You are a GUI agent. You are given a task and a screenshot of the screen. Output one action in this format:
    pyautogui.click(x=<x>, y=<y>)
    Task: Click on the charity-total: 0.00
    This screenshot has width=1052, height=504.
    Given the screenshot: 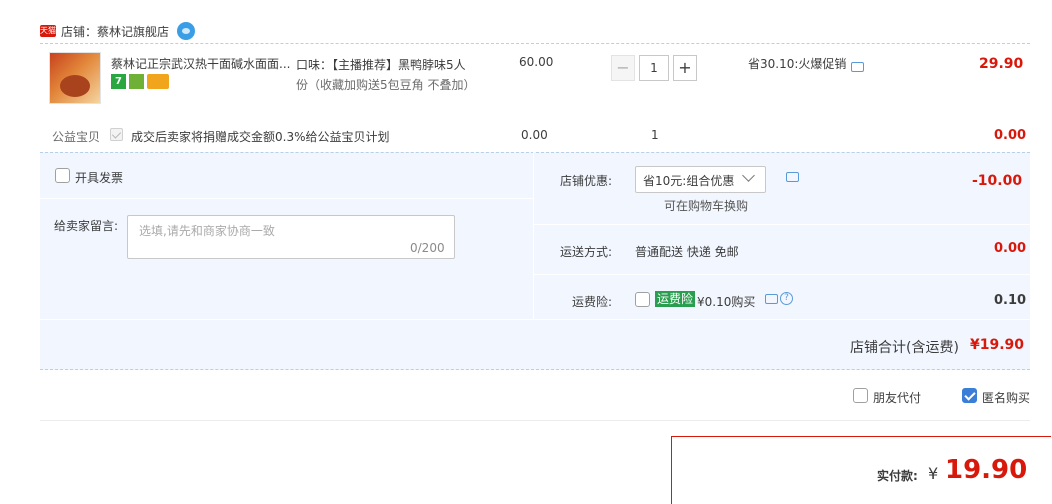 What is the action you would take?
    pyautogui.click(x=1010, y=135)
    